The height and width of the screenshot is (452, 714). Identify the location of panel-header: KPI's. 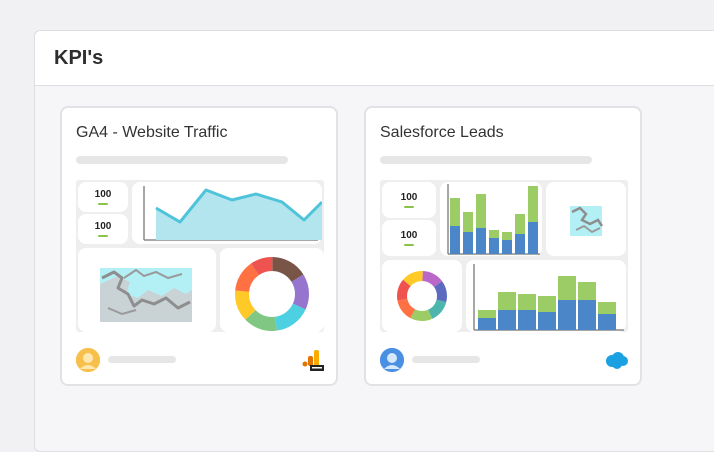
(374, 58).